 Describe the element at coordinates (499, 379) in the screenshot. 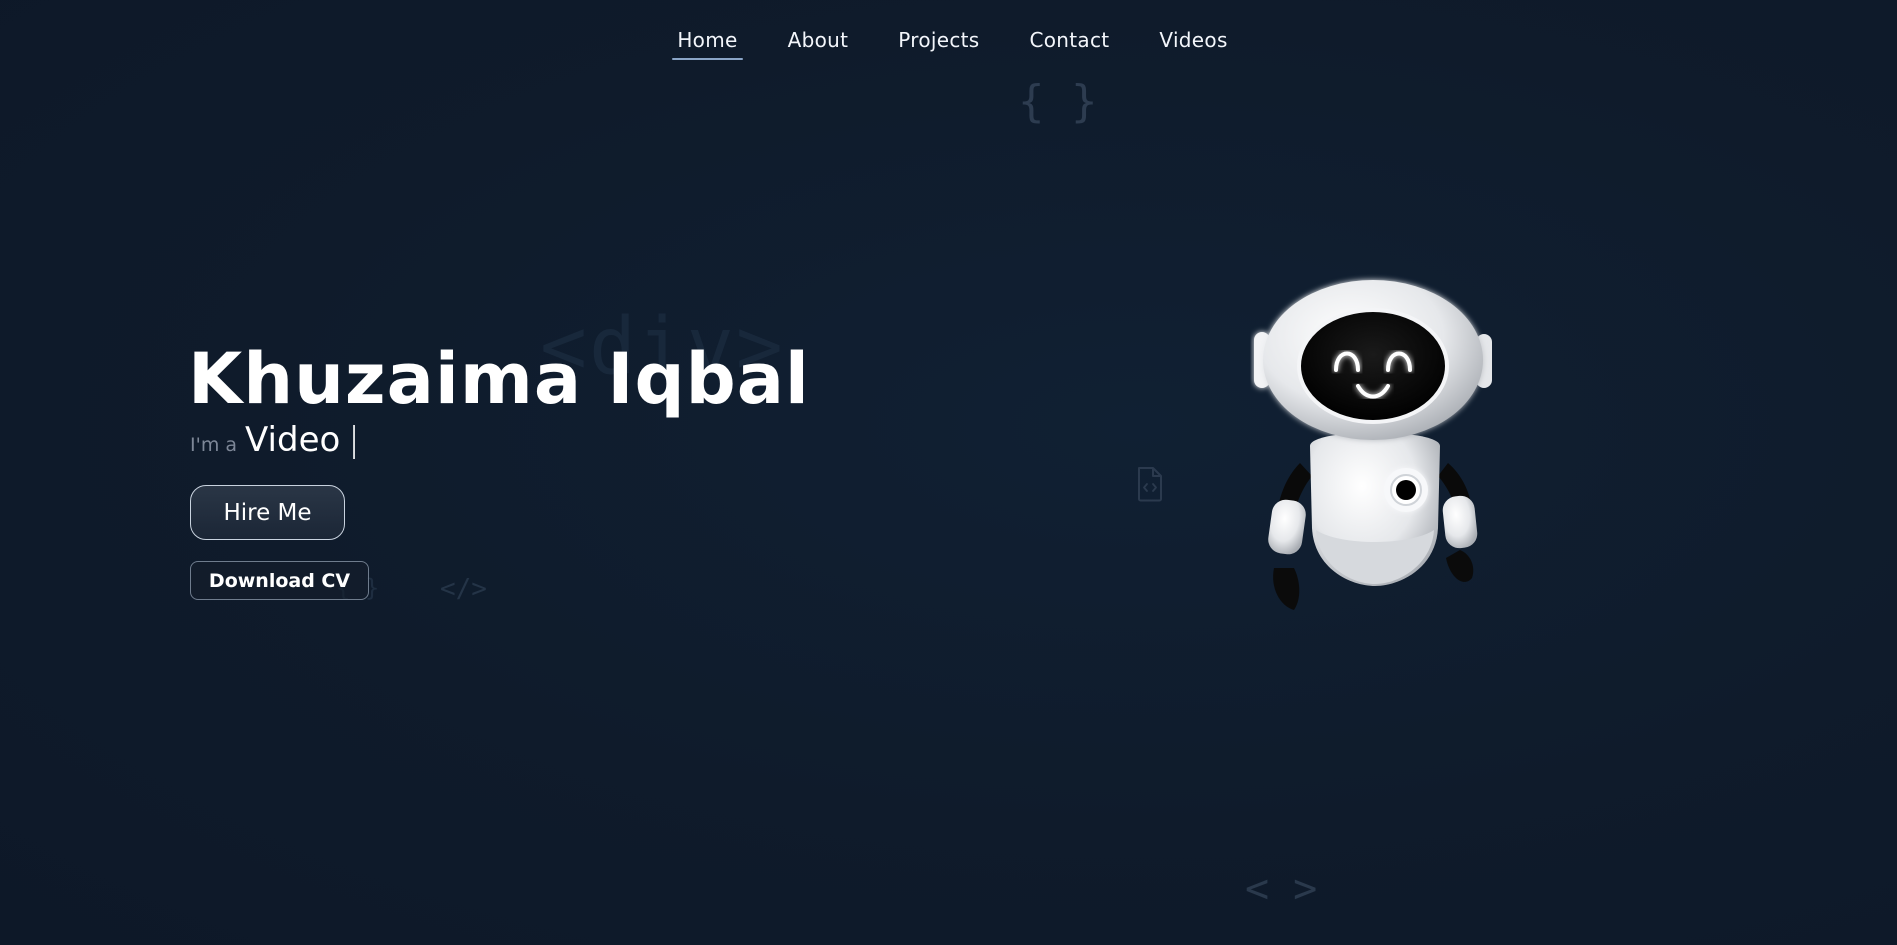

I see `hero-name-title: Khuzaima Iqbal` at that location.